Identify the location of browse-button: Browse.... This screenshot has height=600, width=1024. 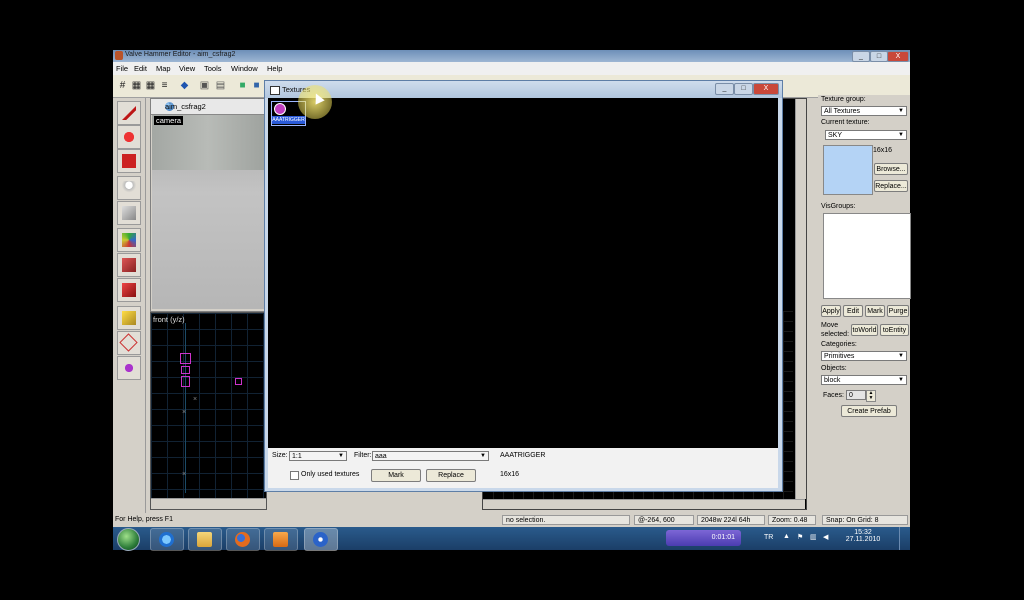
(891, 169).